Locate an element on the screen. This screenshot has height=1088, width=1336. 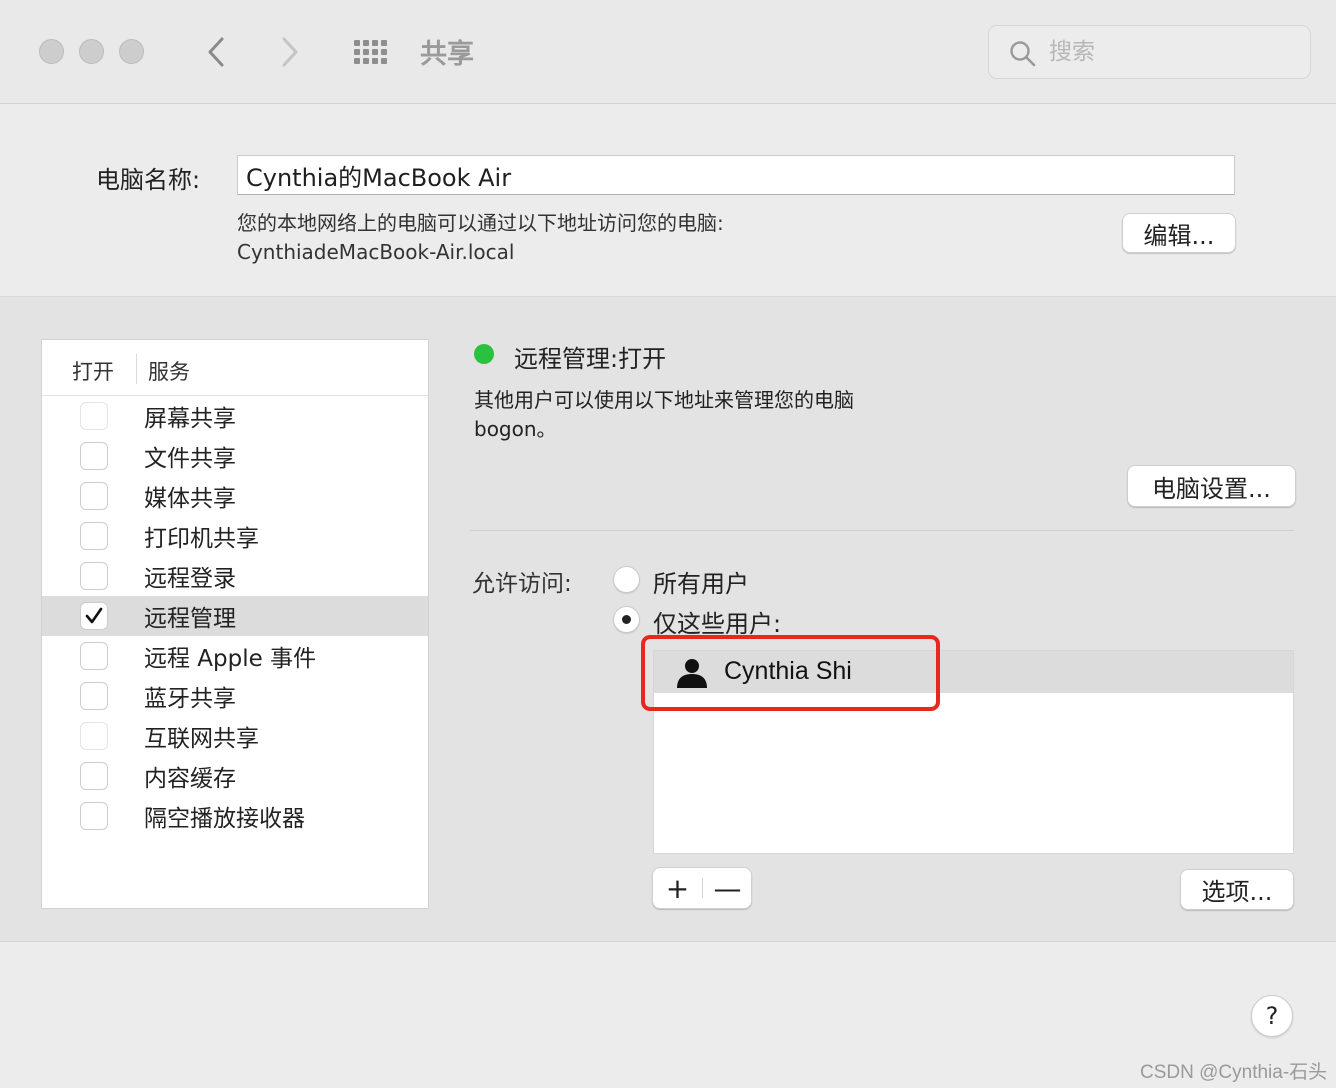
remove-user-button: — is located at coordinates (727, 888).